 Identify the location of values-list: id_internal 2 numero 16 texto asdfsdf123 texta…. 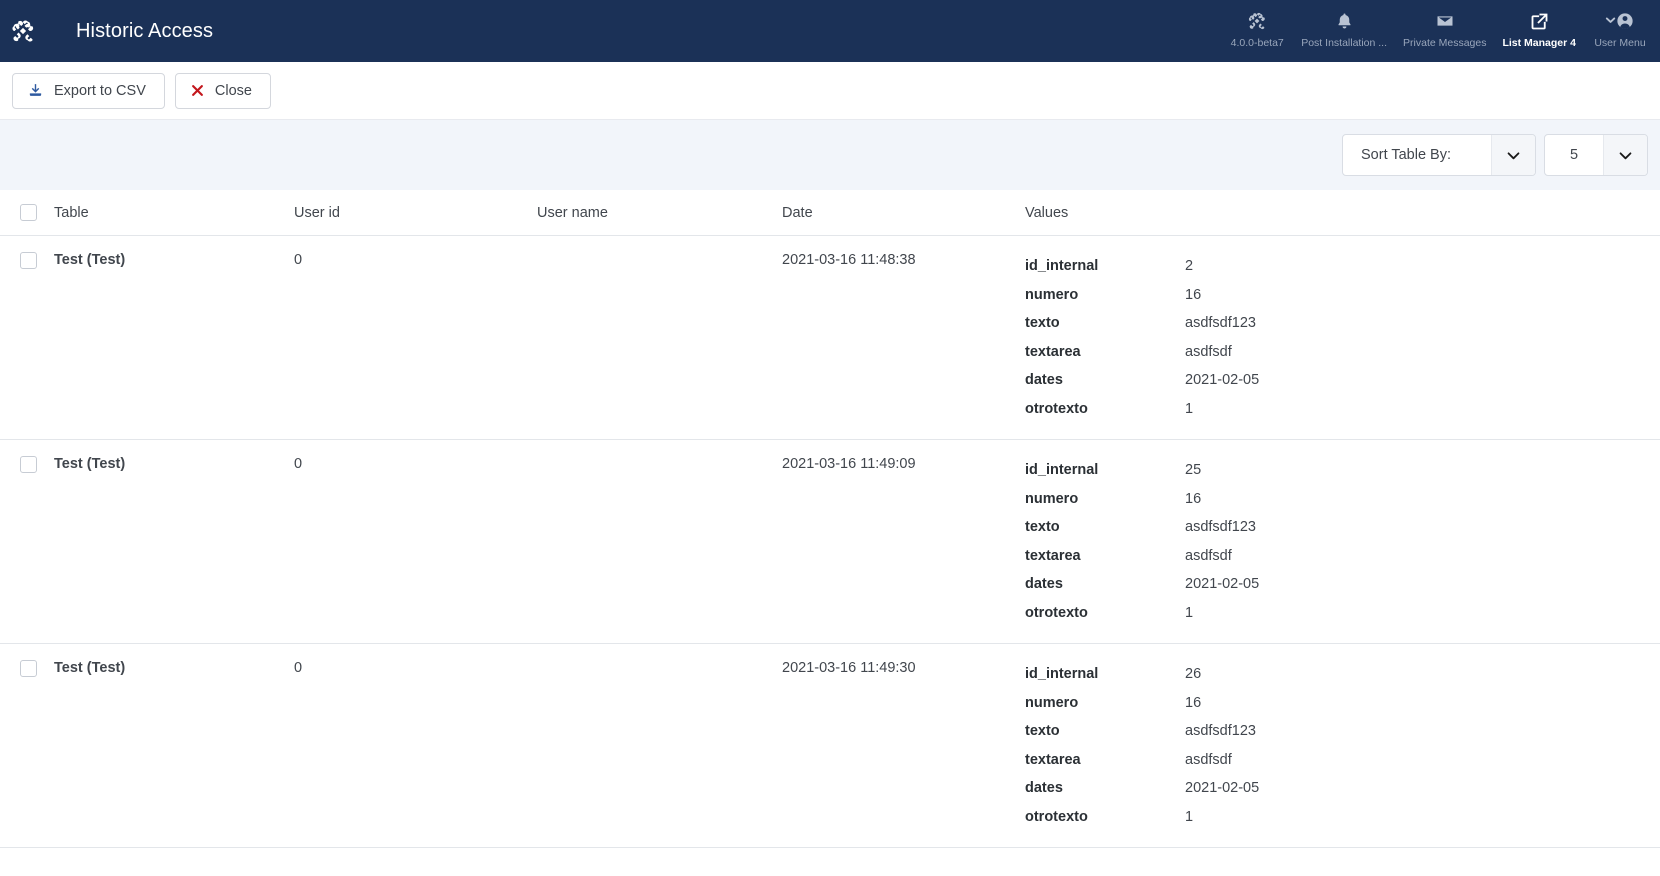
(1342, 337).